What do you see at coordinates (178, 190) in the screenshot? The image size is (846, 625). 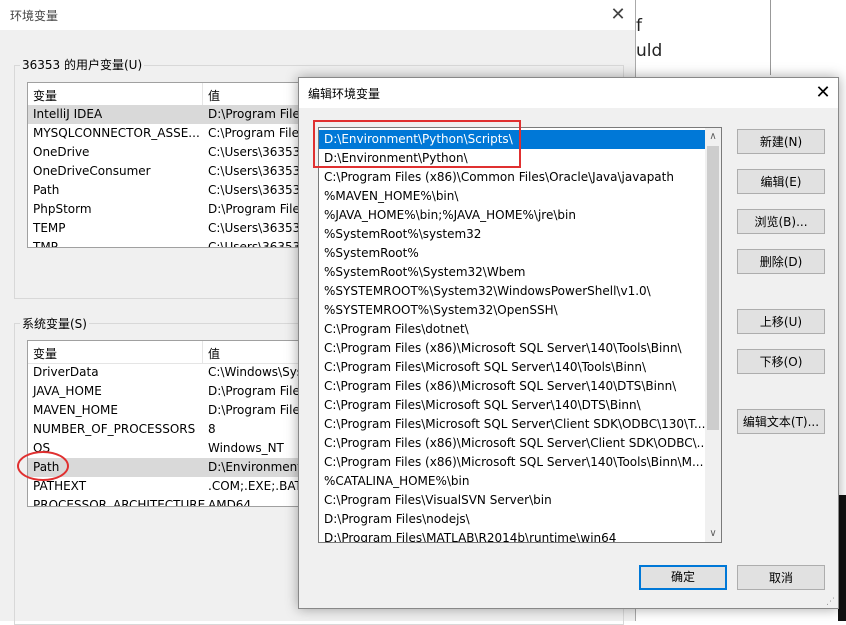 I see `user-variable-row: Path C:\Users\36353\` at bounding box center [178, 190].